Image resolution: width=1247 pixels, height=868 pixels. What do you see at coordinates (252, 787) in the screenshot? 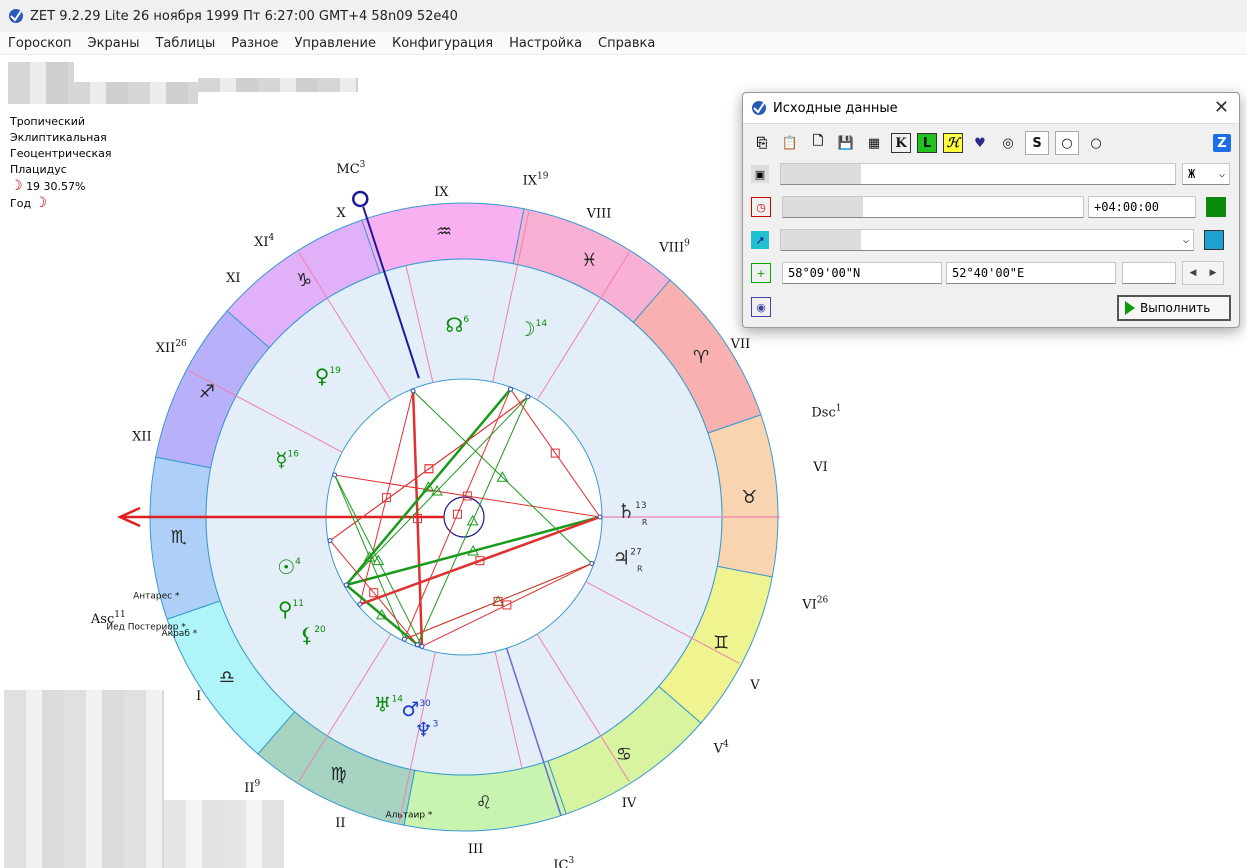
I see `house-label: II9` at bounding box center [252, 787].